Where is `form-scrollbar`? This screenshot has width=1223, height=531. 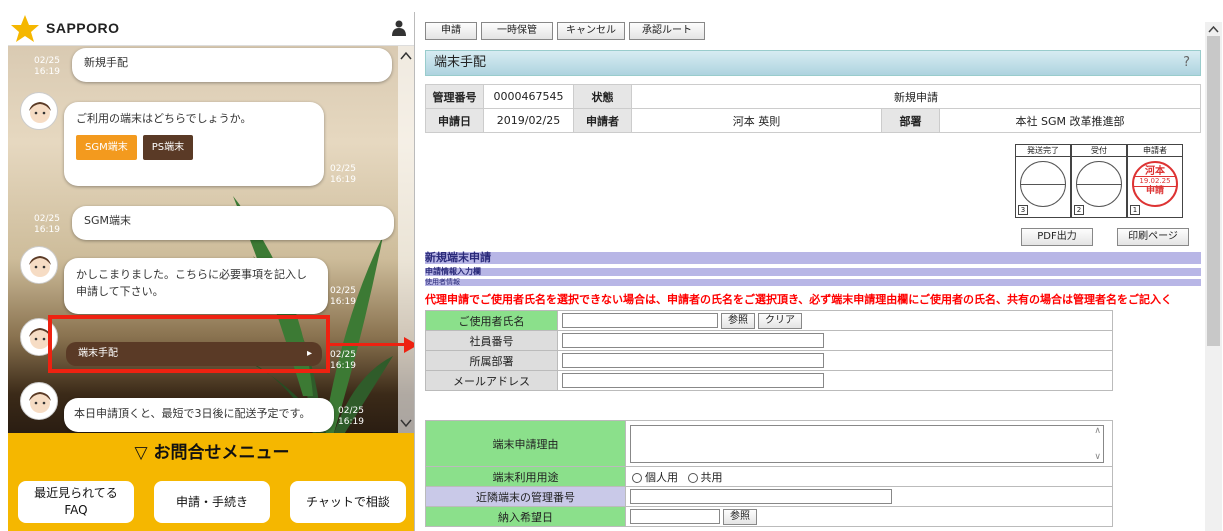 form-scrollbar is located at coordinates (1213, 276).